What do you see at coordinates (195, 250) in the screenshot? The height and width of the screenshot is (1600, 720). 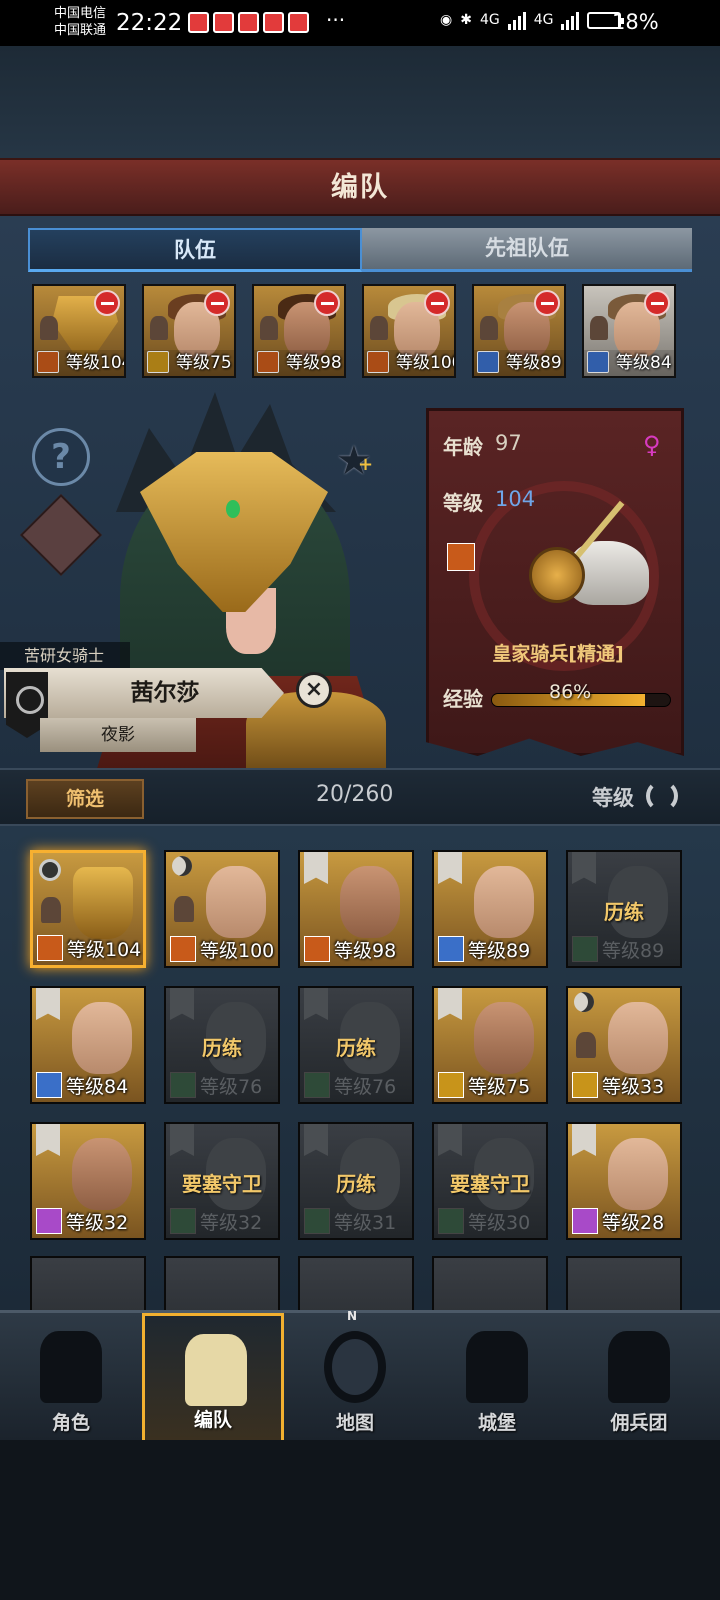 I see `tab-team: 队伍` at bounding box center [195, 250].